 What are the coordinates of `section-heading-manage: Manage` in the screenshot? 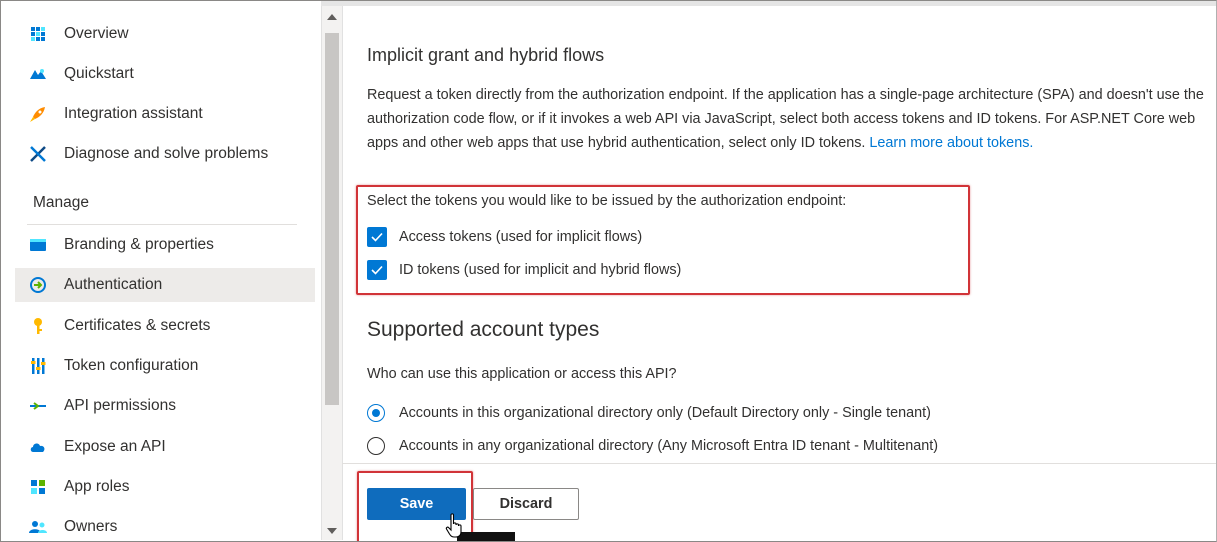 It's located at (61, 202).